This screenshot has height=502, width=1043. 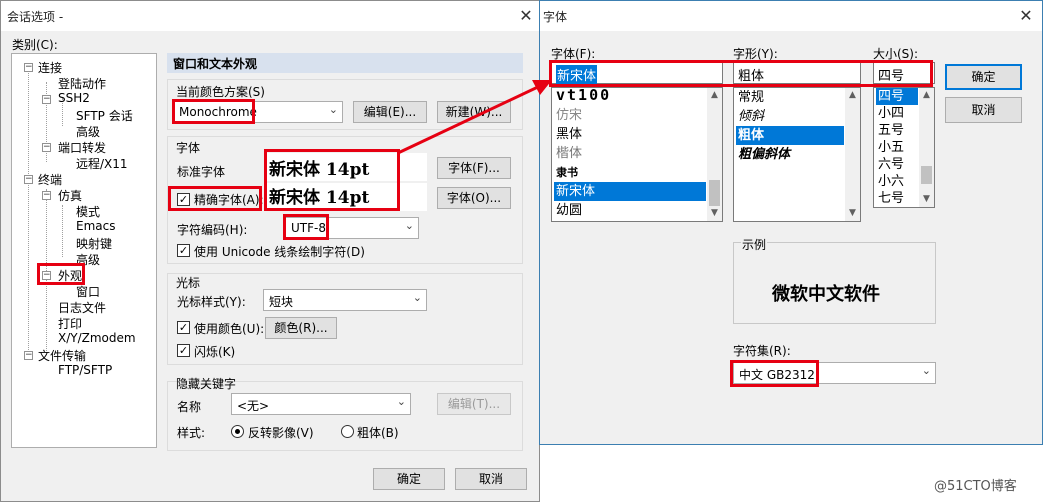 What do you see at coordinates (975, 486) in the screenshot?
I see `watermark: @51CTO博客` at bounding box center [975, 486].